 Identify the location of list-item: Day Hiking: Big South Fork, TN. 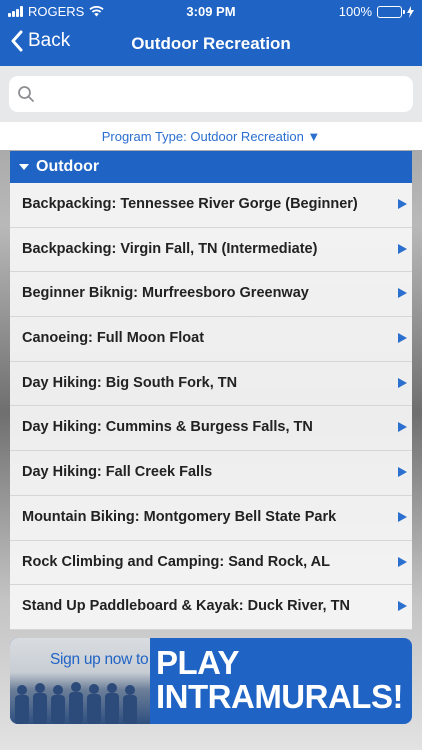
(211, 384).